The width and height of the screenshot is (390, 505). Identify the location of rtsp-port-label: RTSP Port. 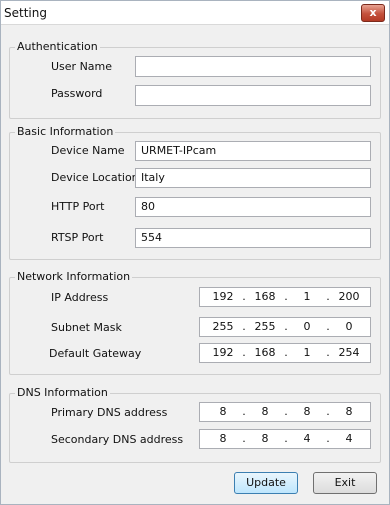
(77, 237).